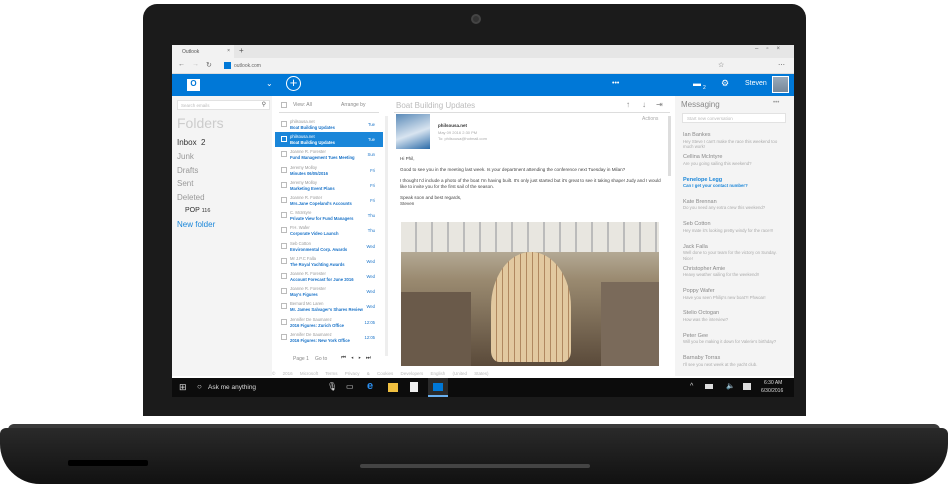  Describe the element at coordinates (293, 83) in the screenshot. I see `compose-plus-icon: +` at that location.